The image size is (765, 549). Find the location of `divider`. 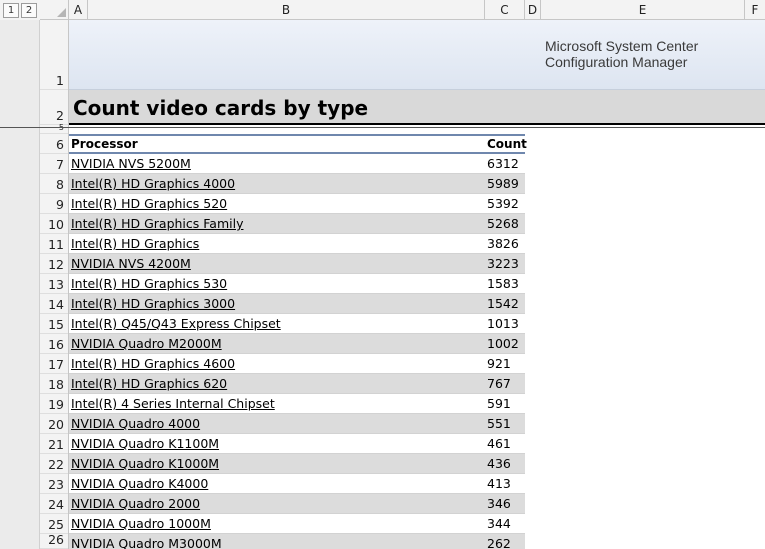

divider is located at coordinates (382, 127).